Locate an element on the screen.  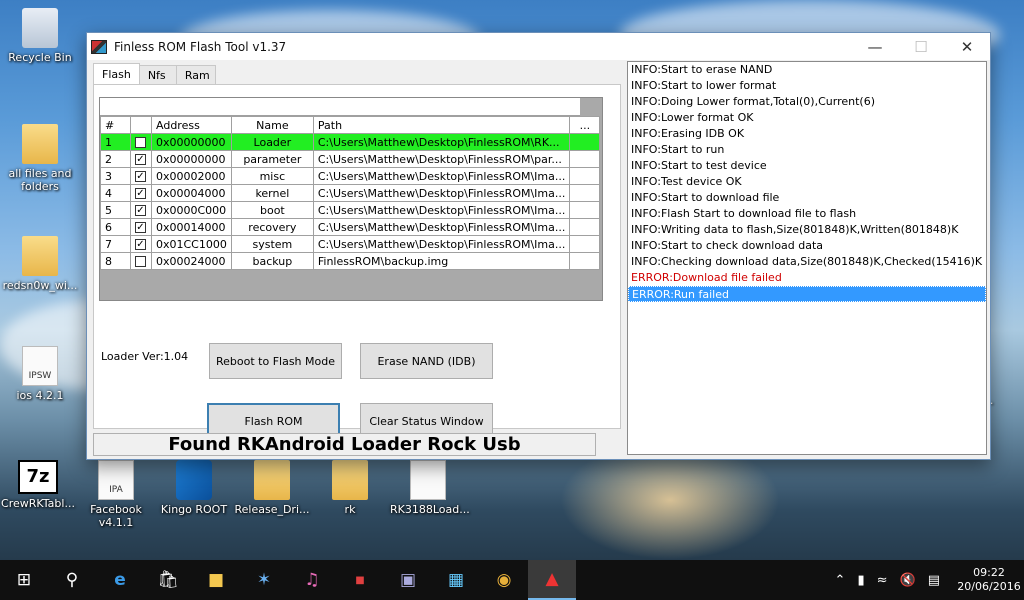
minimize-icon: — is located at coordinates (875, 46).